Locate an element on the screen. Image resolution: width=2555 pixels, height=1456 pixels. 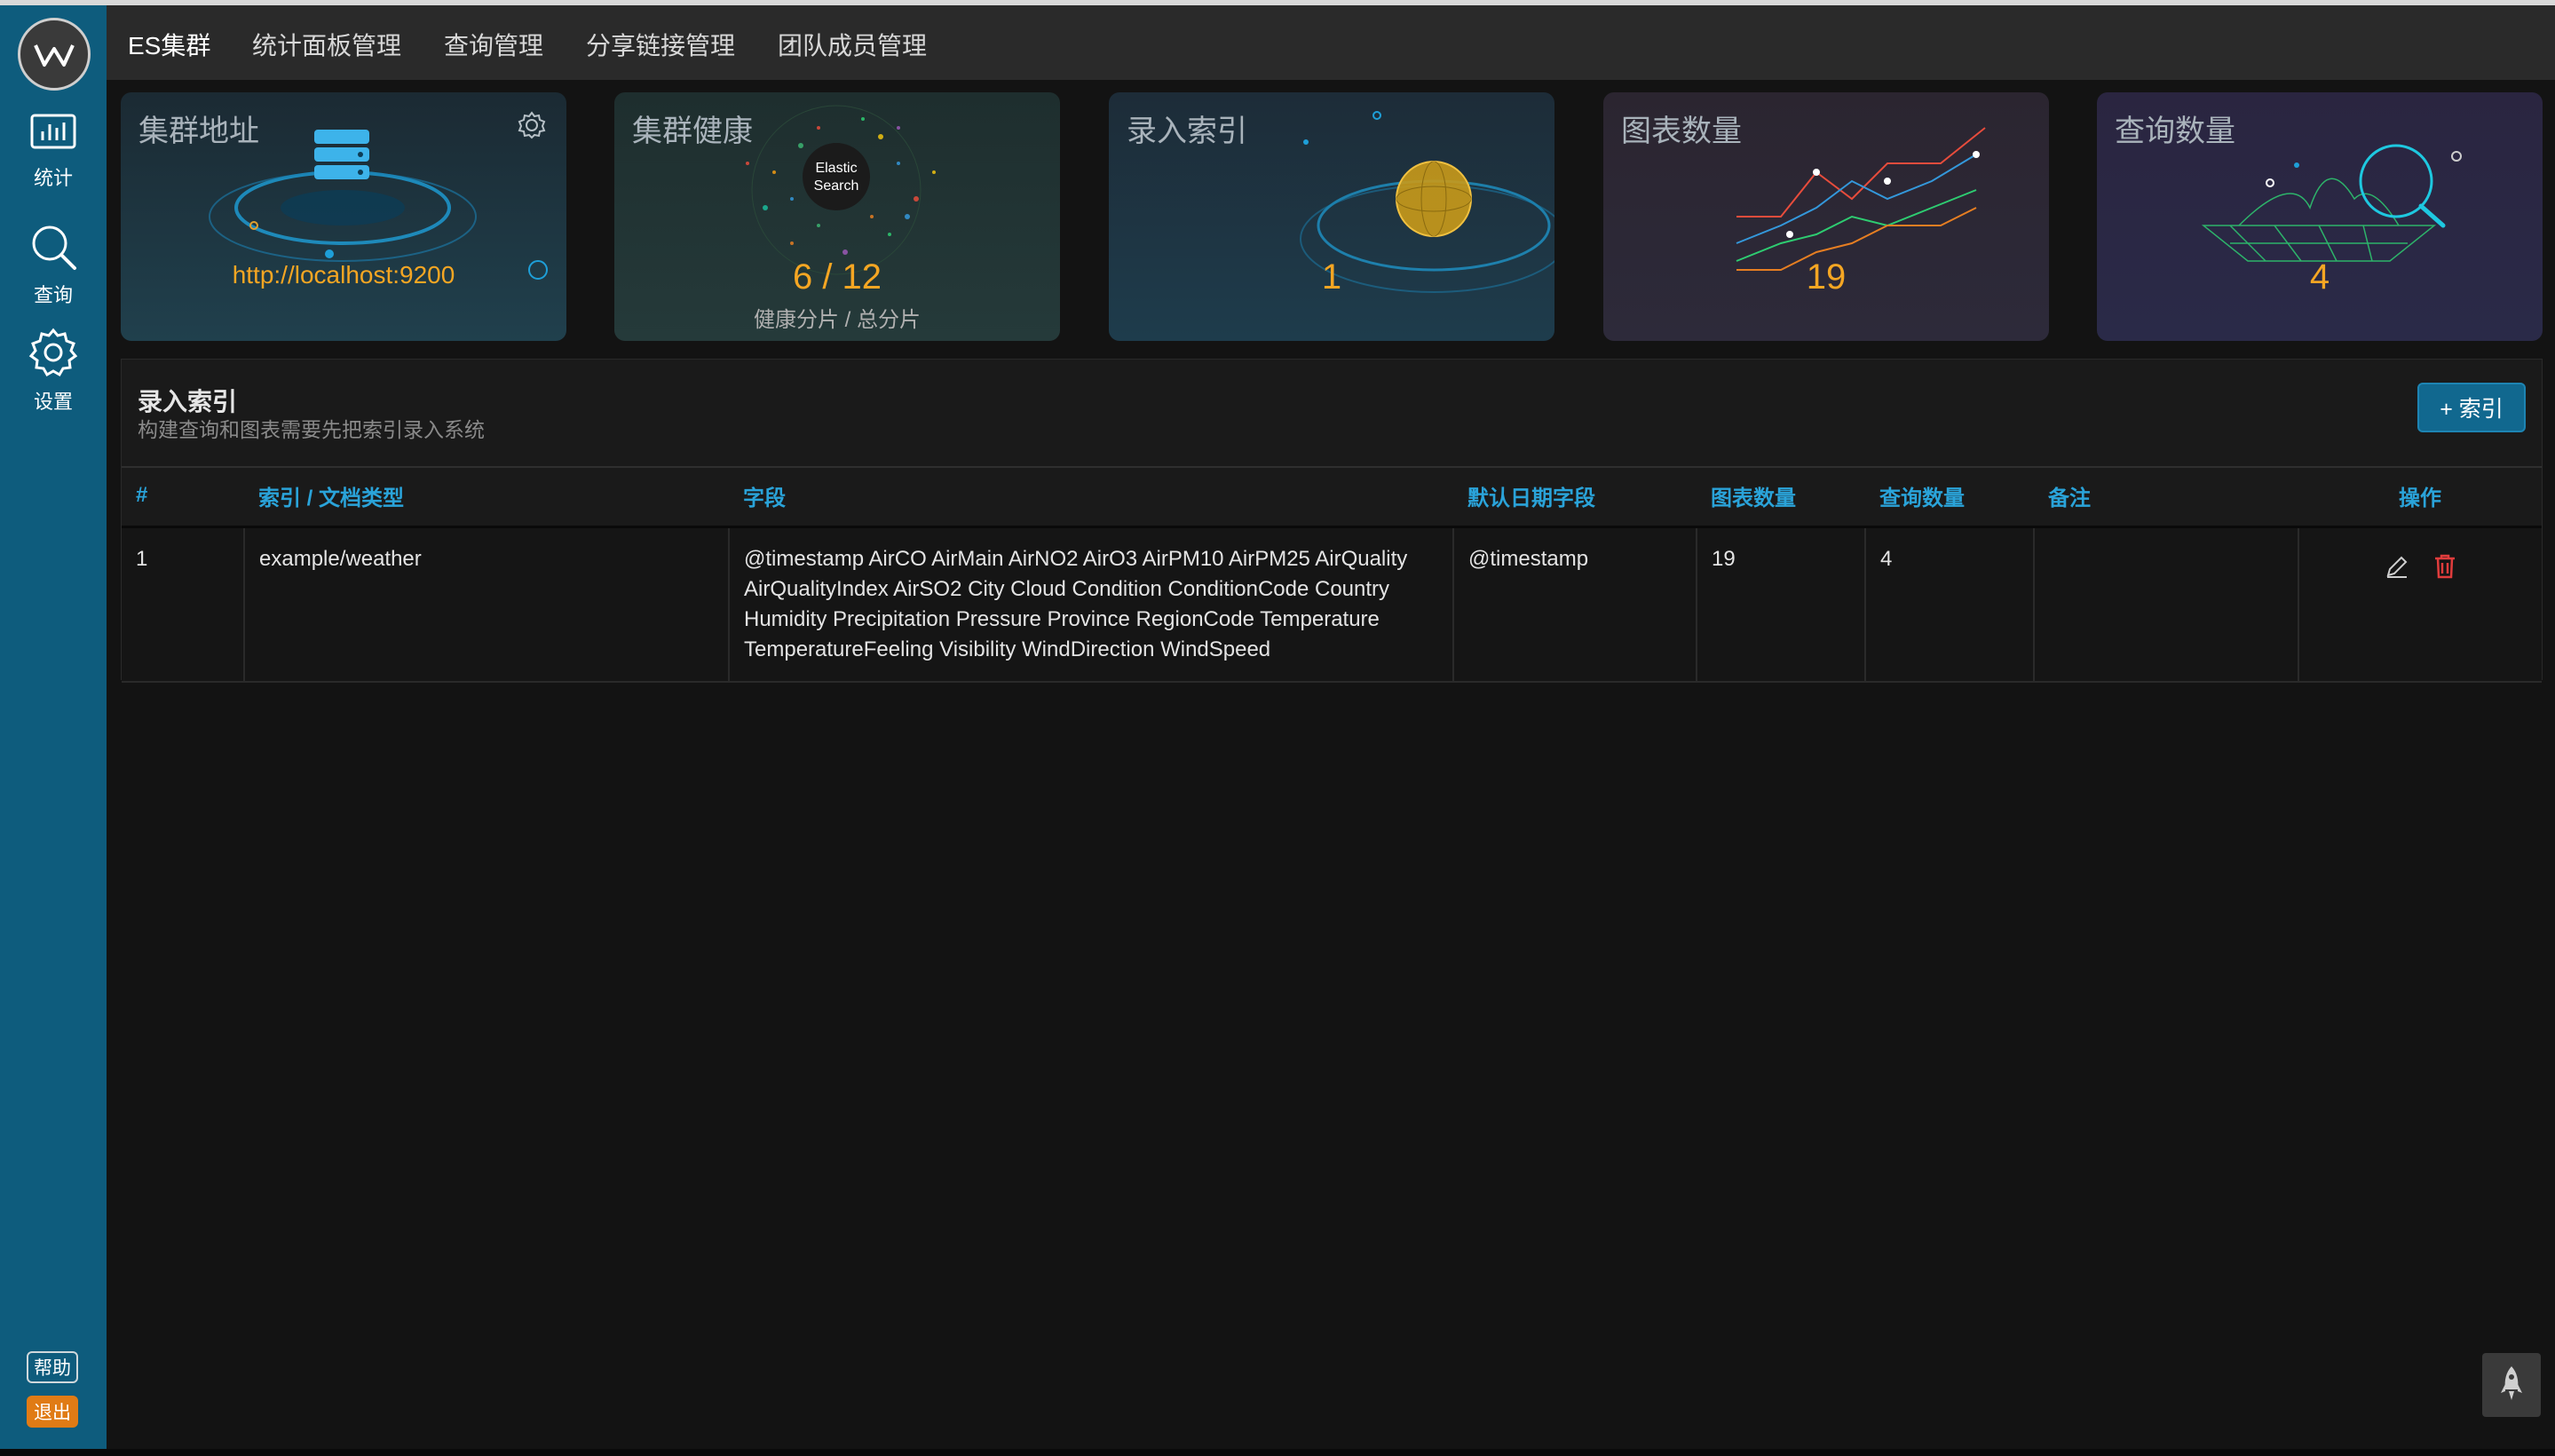
elastic-label: Elastic is located at coordinates (836, 168).